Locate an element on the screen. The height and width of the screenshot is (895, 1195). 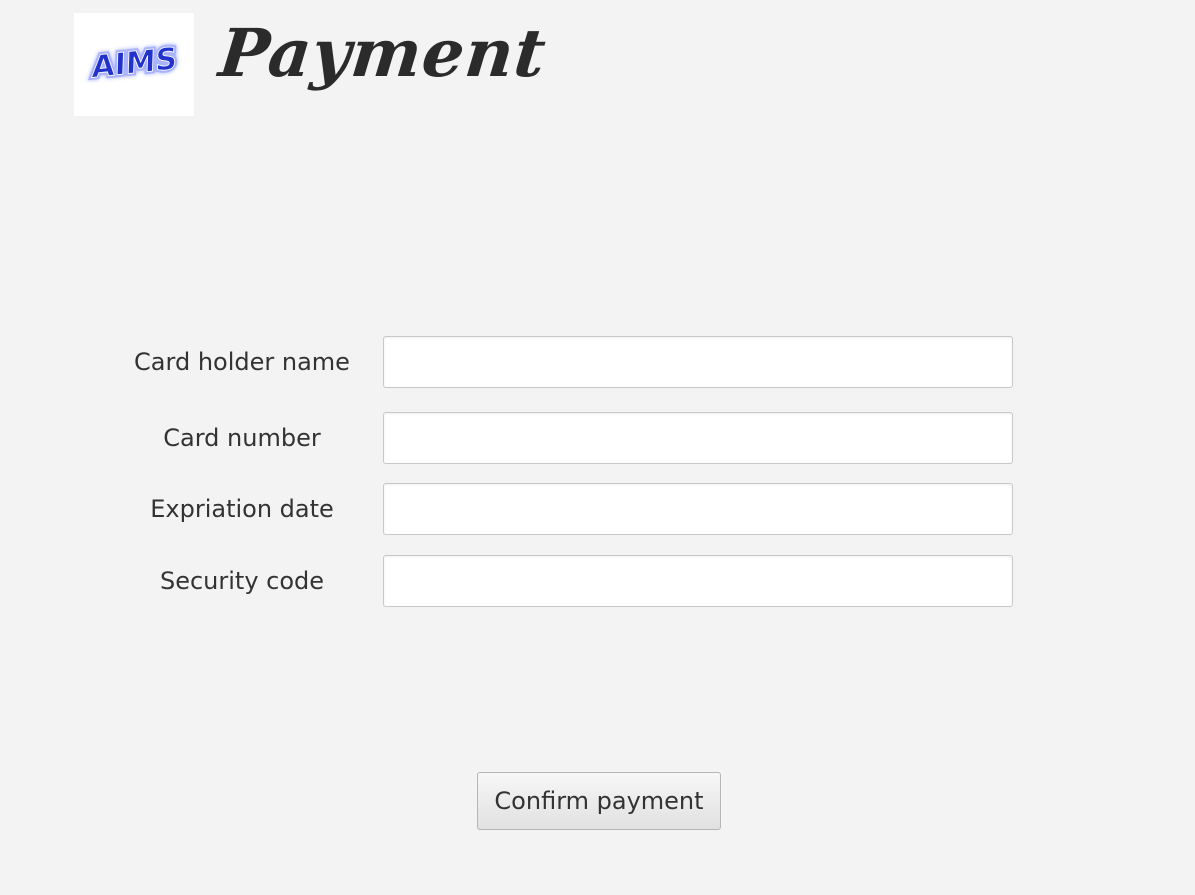
card-holder-name-label: Card holder name is located at coordinates (242, 362).